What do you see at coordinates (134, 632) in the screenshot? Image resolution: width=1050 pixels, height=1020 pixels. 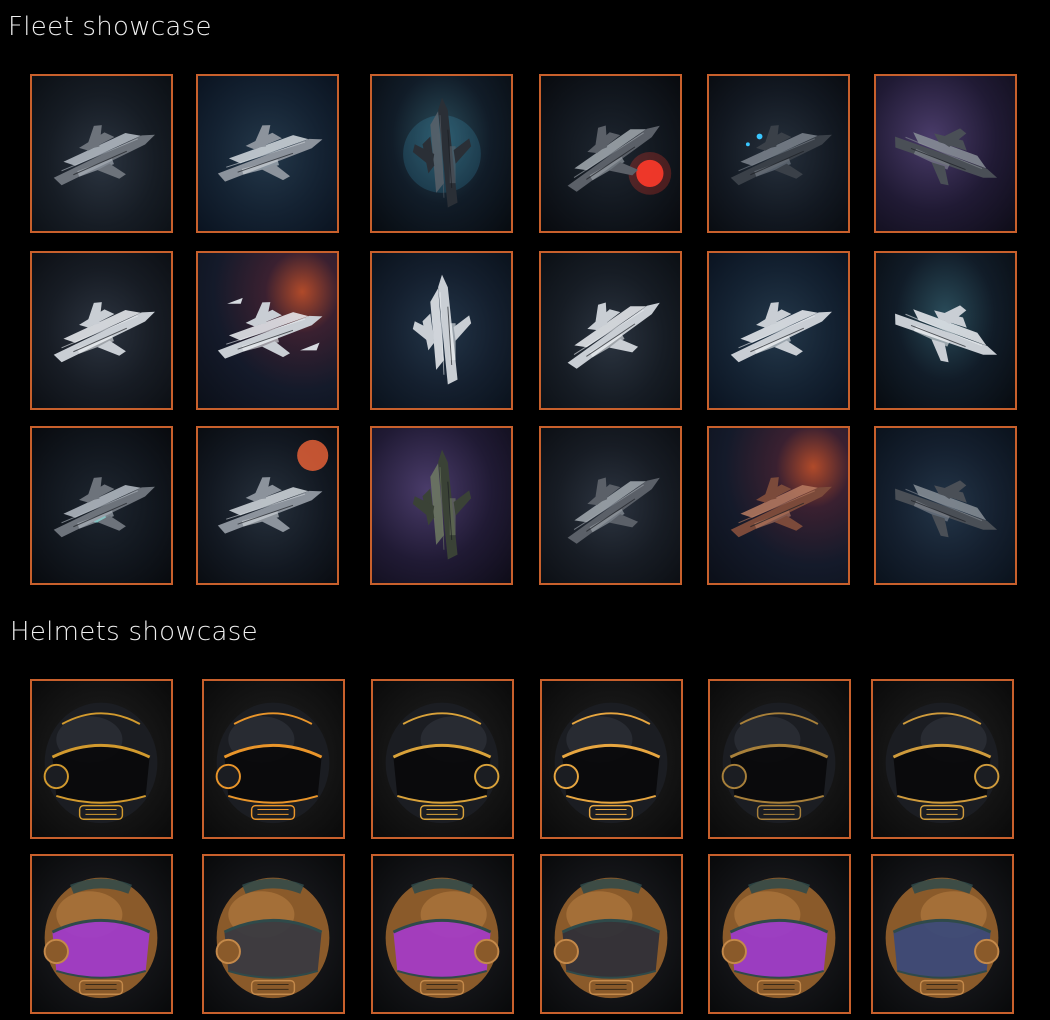 I see `helmets-section-title: Helmets showcase` at bounding box center [134, 632].